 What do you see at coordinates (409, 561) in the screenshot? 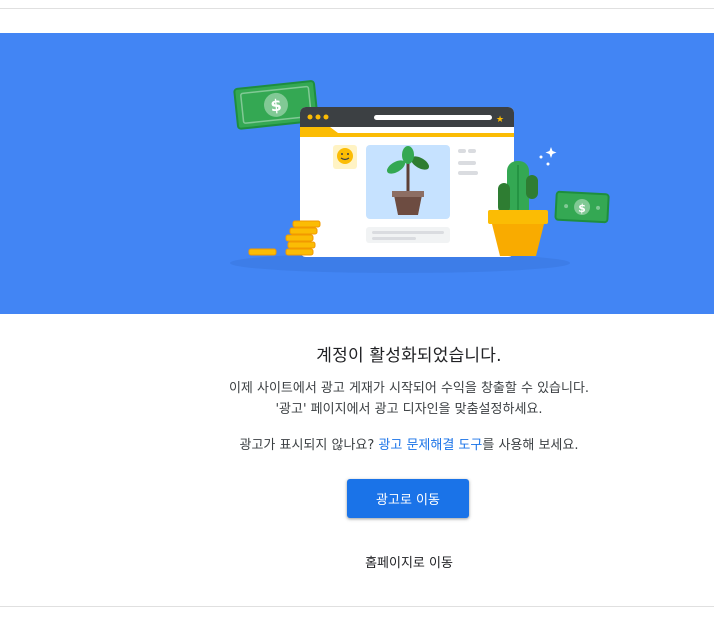
I see `go-to-home-button: 홈페이지로 이동` at bounding box center [409, 561].